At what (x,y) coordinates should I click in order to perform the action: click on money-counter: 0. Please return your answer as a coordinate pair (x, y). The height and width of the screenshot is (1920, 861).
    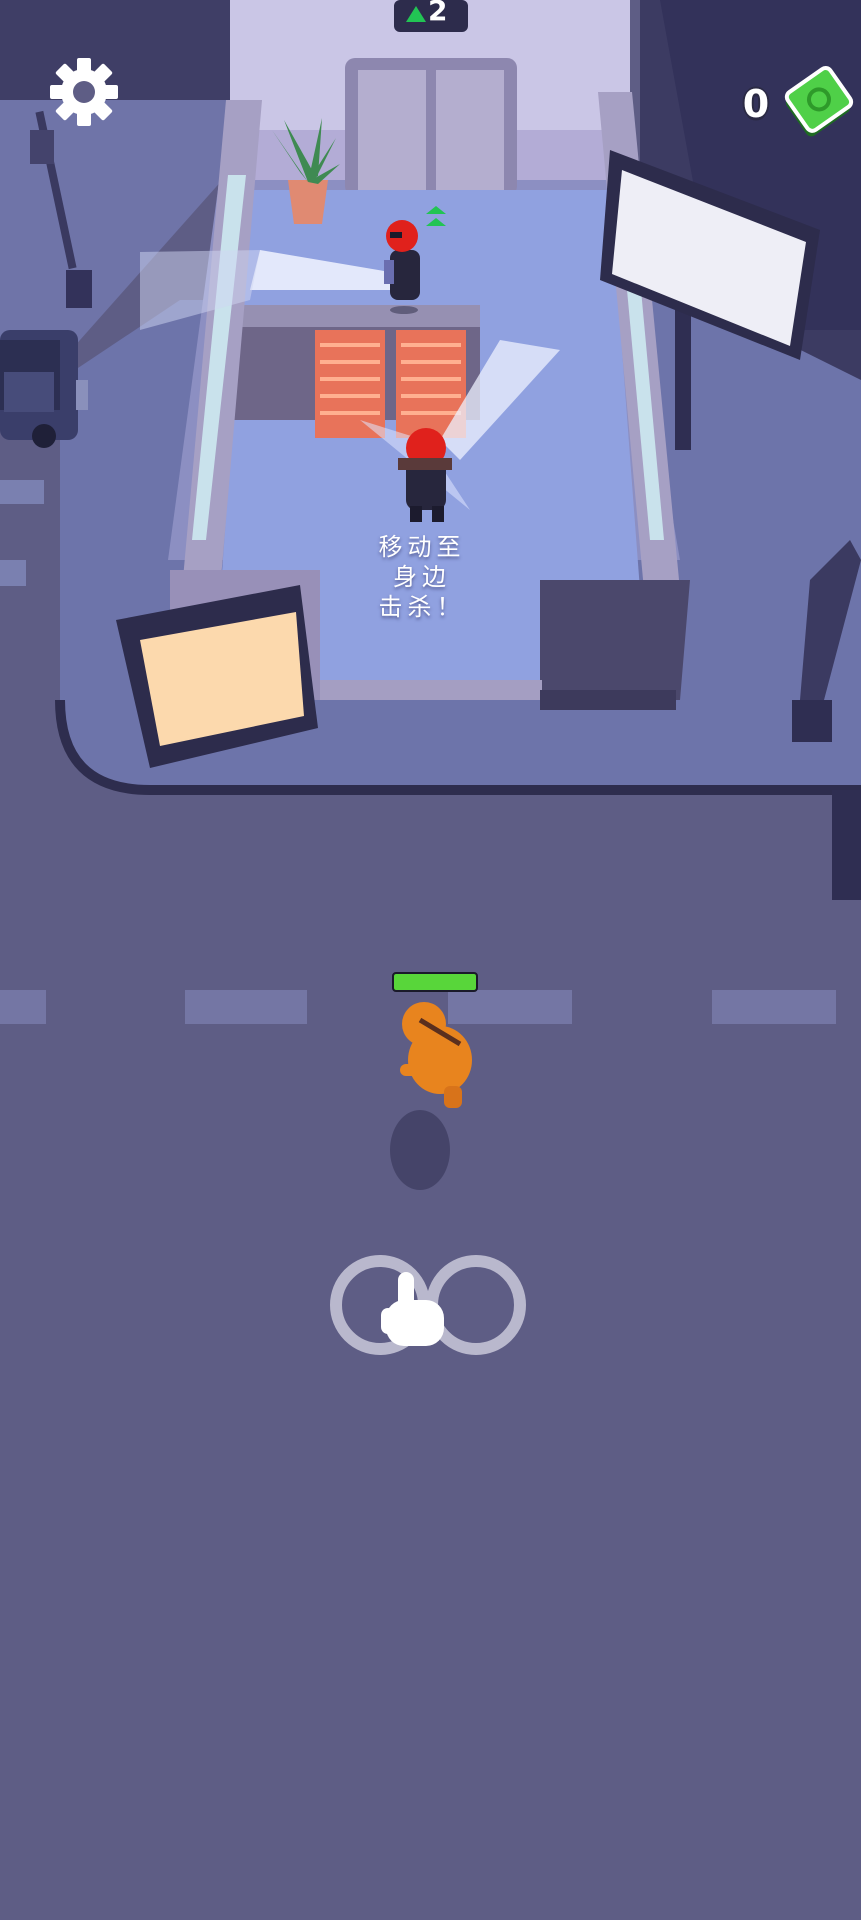
    Looking at the image, I should click on (756, 104).